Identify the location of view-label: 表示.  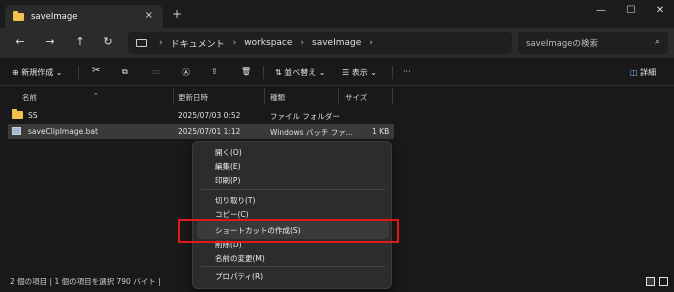
(359, 72).